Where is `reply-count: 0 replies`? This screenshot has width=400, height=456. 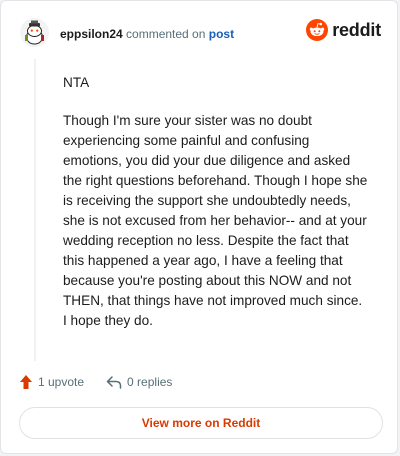 reply-count: 0 replies is located at coordinates (150, 382).